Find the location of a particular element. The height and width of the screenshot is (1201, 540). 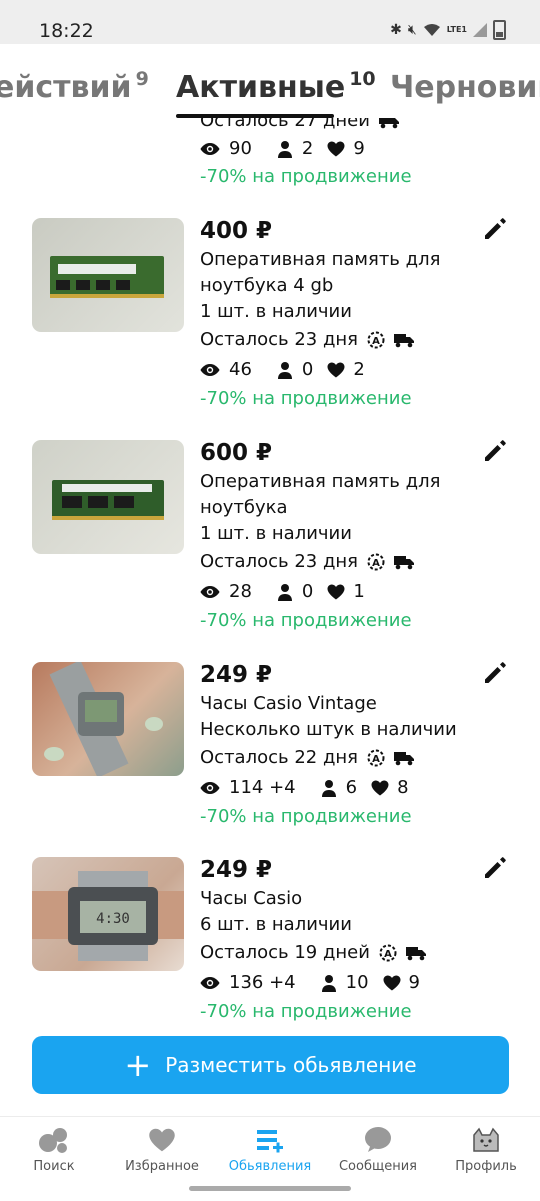

item-stats: 90 2 9 is located at coordinates (282, 148).